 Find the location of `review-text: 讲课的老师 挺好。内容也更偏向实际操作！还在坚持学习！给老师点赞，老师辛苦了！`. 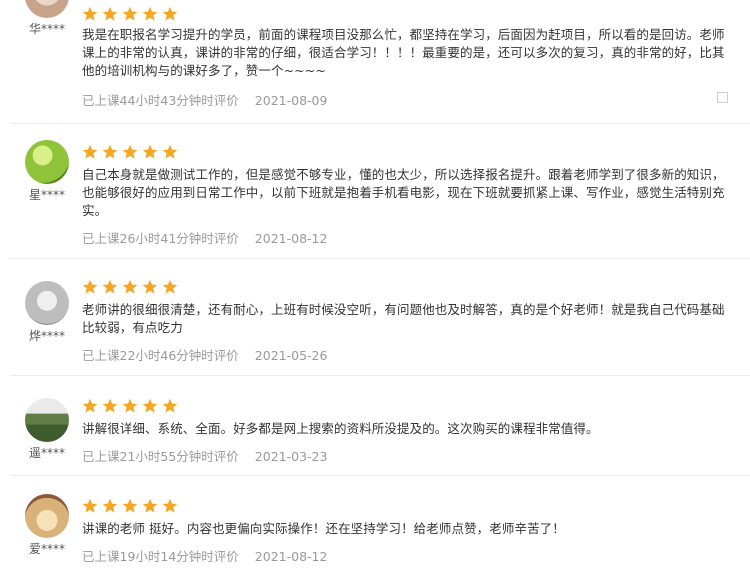

review-text: 讲课的老师 挺好。内容也更偏向实际操作！还在坚持学习！给老师点赞，老师辛苦了！ is located at coordinates (323, 528).